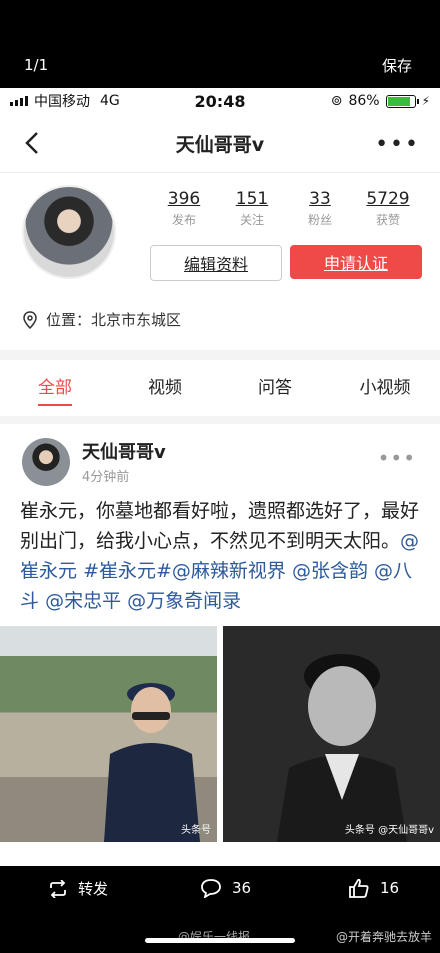 This screenshot has height=953, width=440. I want to click on carrier-name: 中国移动, so click(62, 102).